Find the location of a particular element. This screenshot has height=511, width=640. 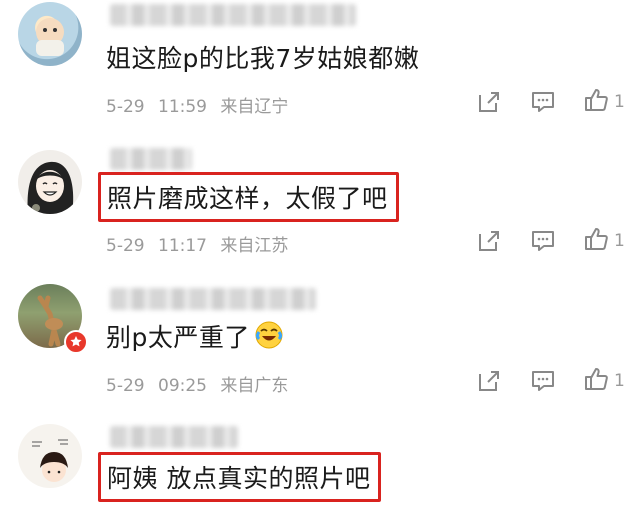

comment-text: 照片磨成这样，太假了吧 is located at coordinates (248, 197).